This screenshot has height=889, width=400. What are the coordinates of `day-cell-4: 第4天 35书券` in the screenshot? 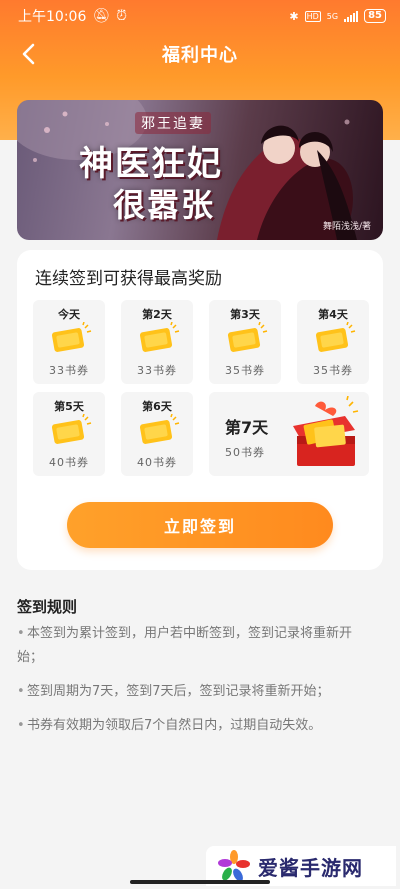 It's located at (333, 342).